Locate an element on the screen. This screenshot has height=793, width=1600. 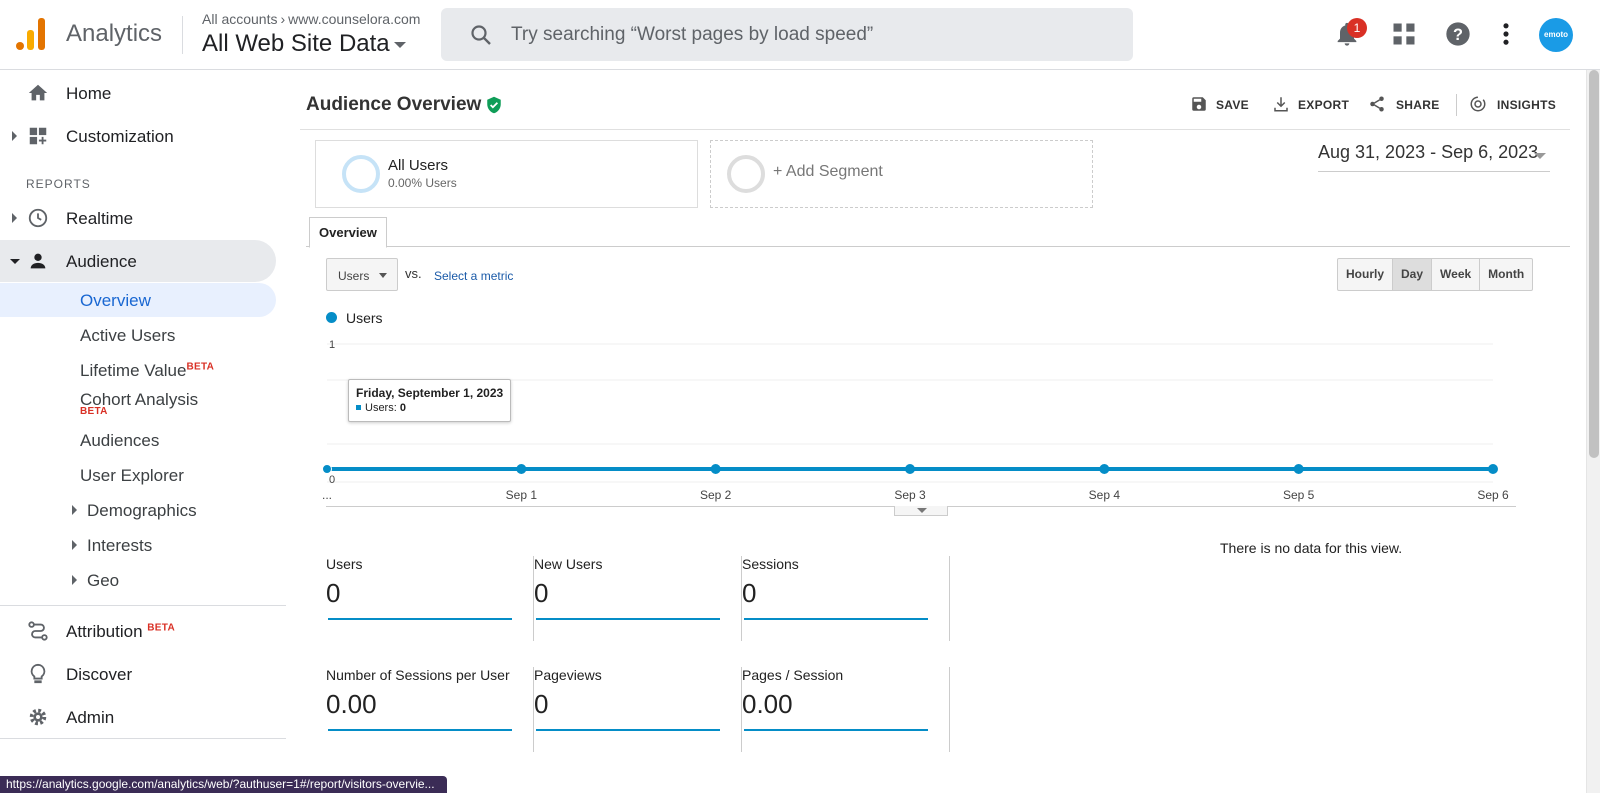
sidebar-item-label: Customization is located at coordinates (120, 136).